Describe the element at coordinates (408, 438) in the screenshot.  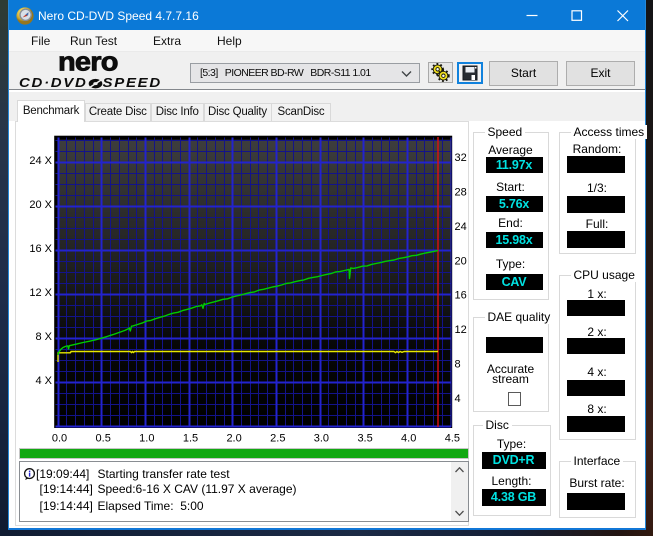
I see `svg-text: 4.0` at that location.